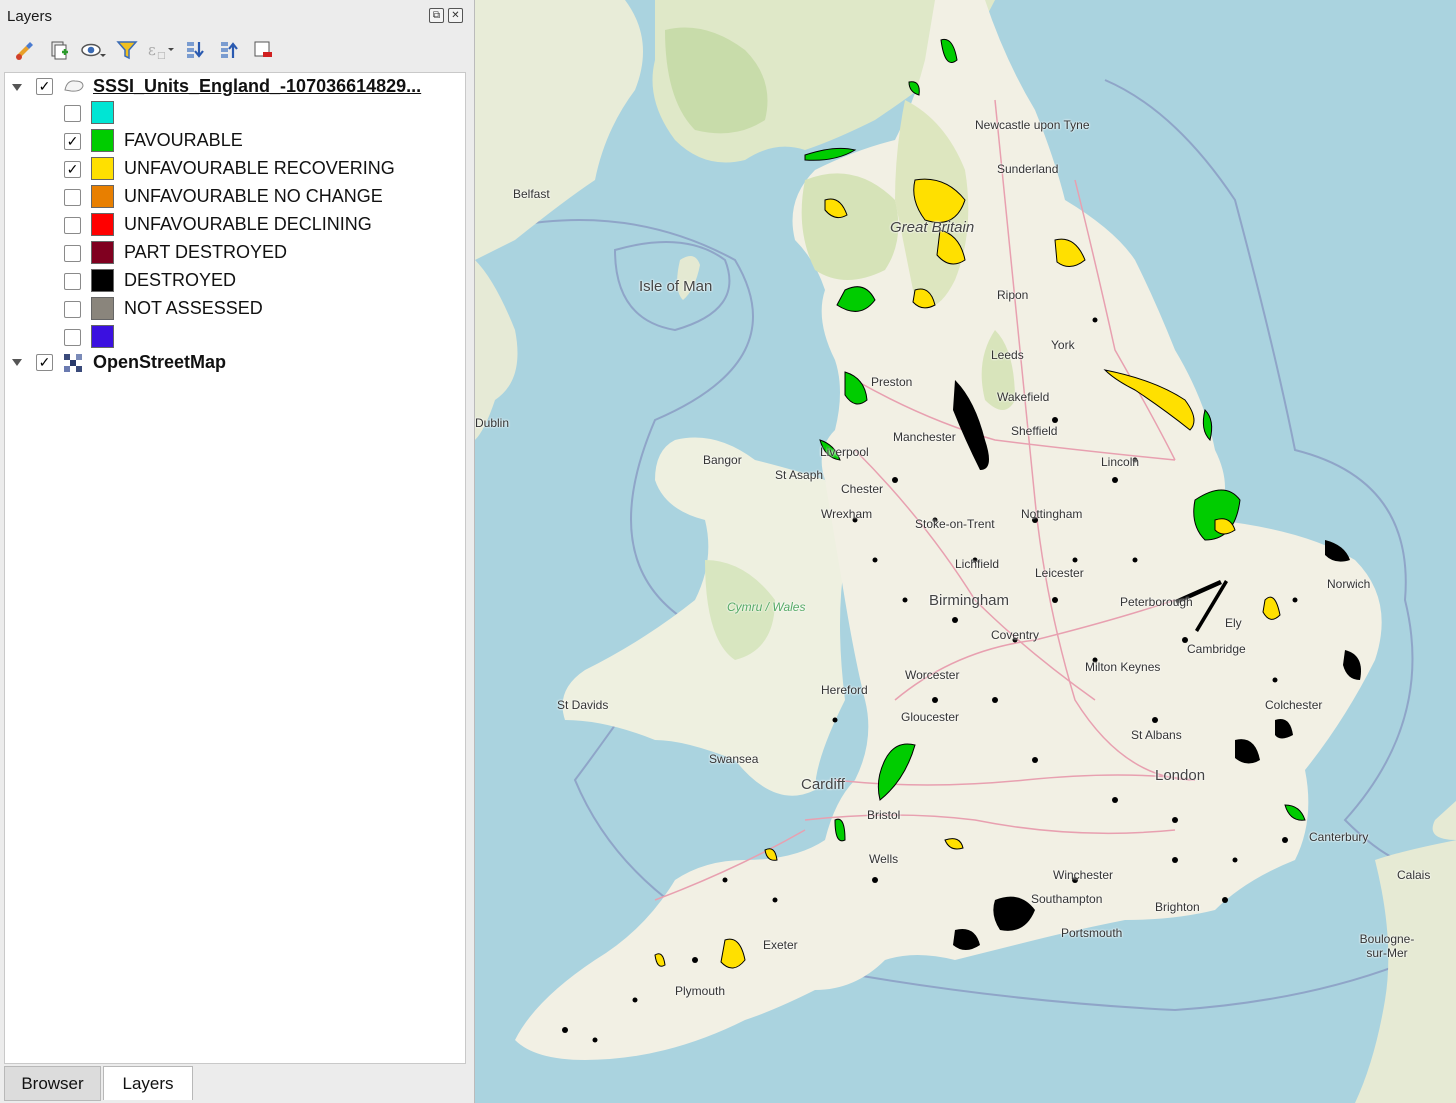 The width and height of the screenshot is (1456, 1103). Describe the element at coordinates (1013, 295) in the screenshot. I see `map-place-label: Ripon` at that location.